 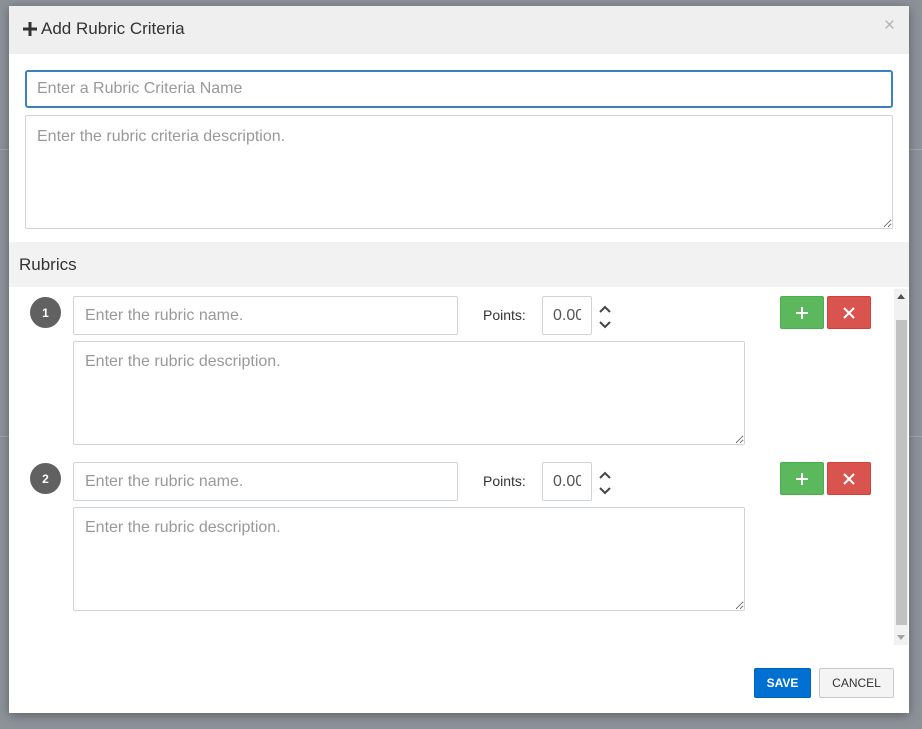 What do you see at coordinates (459, 172) in the screenshot?
I see `criteria-description-textarea` at bounding box center [459, 172].